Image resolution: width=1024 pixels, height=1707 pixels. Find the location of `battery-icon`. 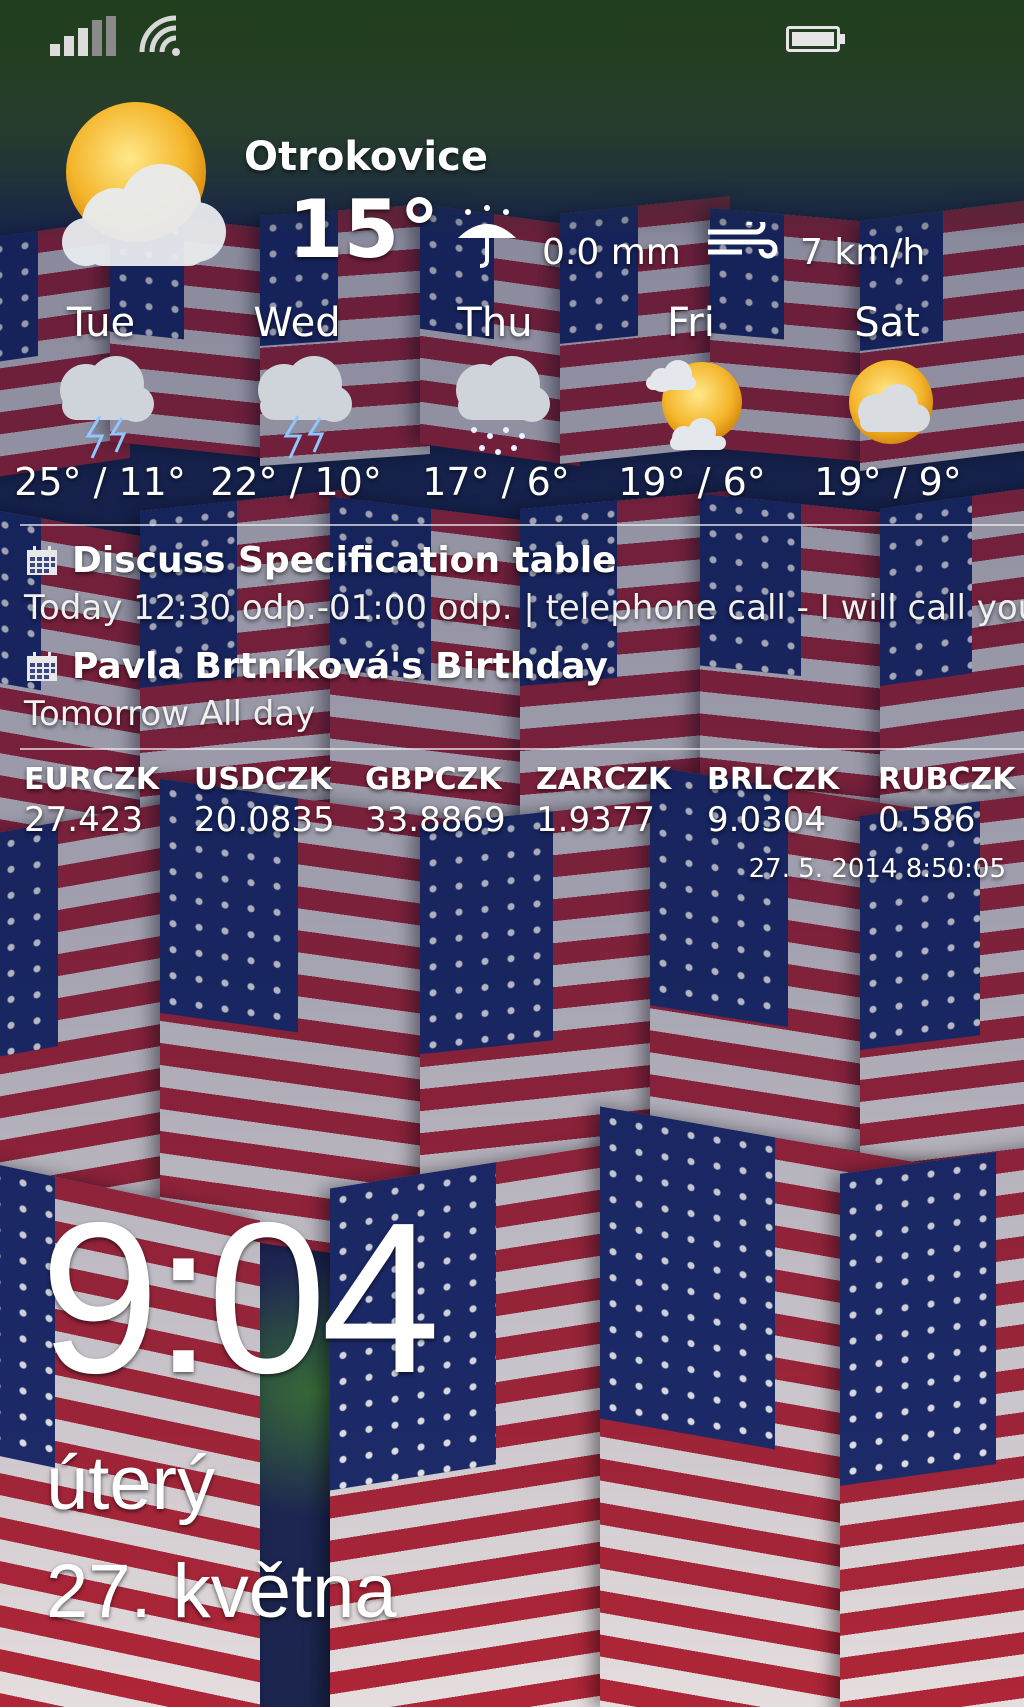

battery-icon is located at coordinates (815, 39).